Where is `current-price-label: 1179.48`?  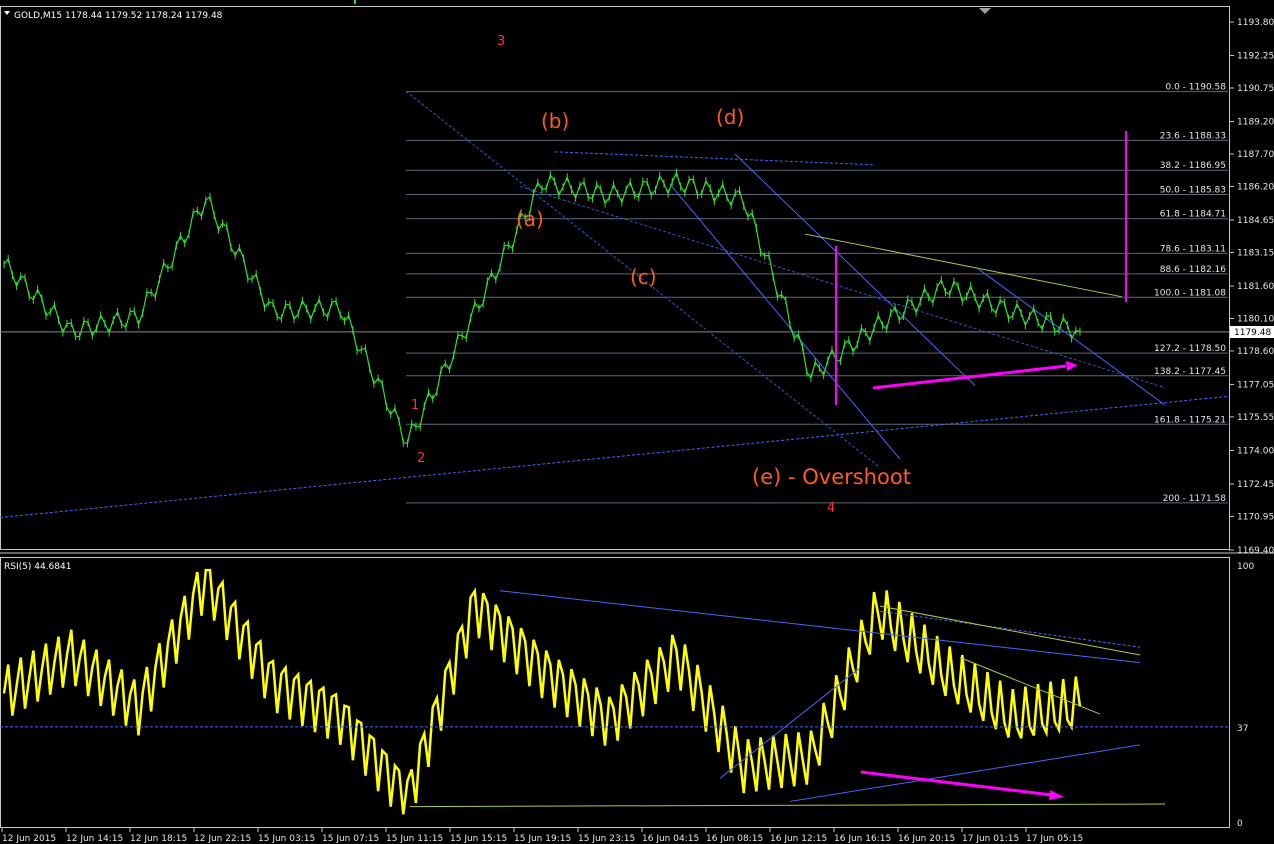
current-price-label: 1179.48 is located at coordinates (1252, 333).